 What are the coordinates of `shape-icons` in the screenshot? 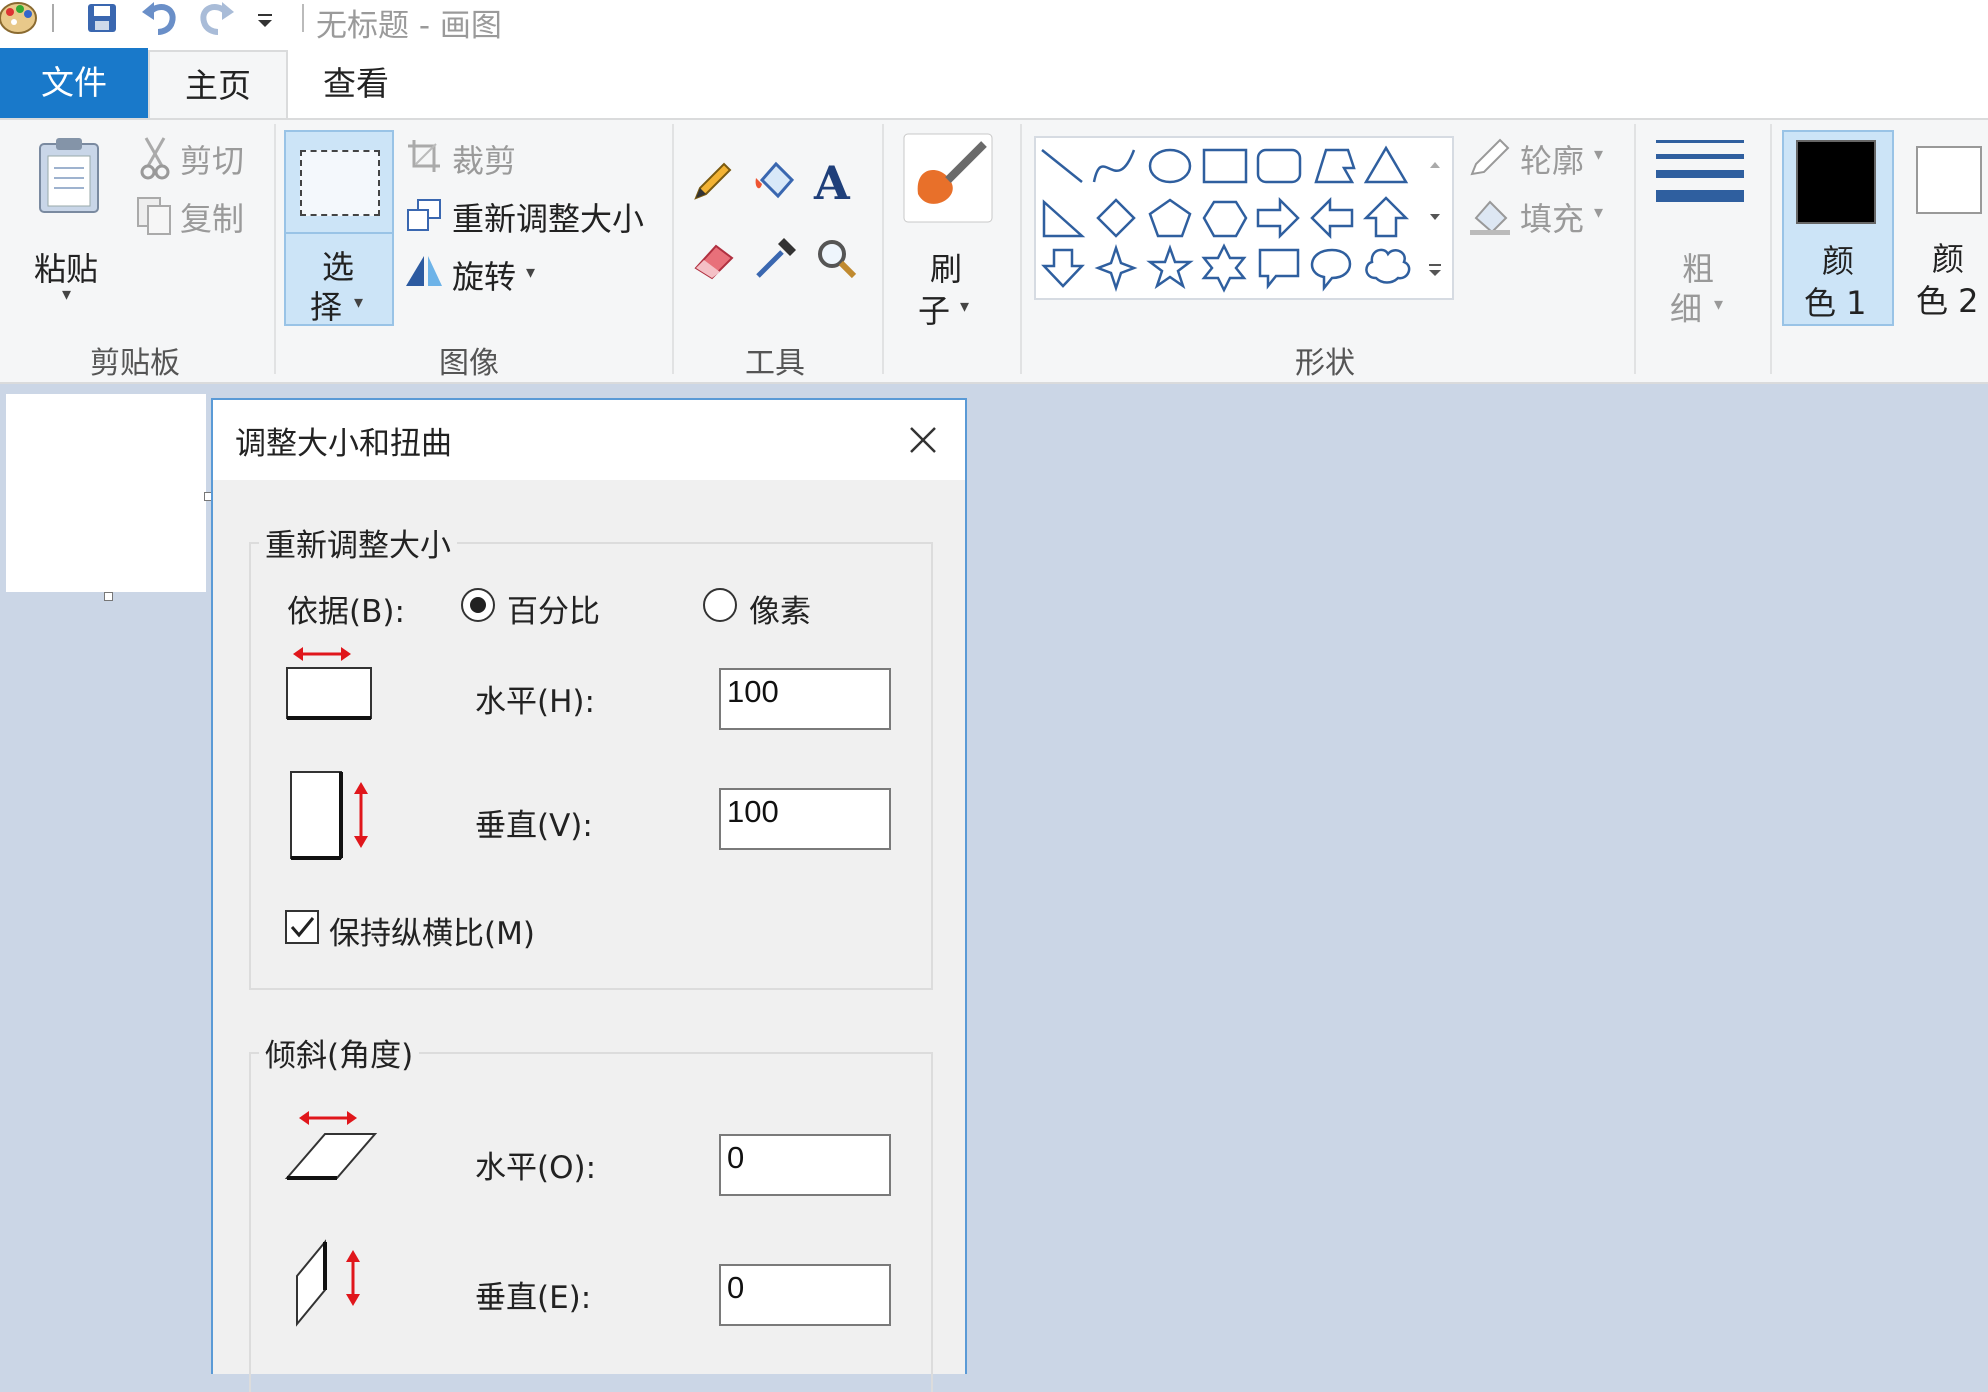 It's located at (1226, 219).